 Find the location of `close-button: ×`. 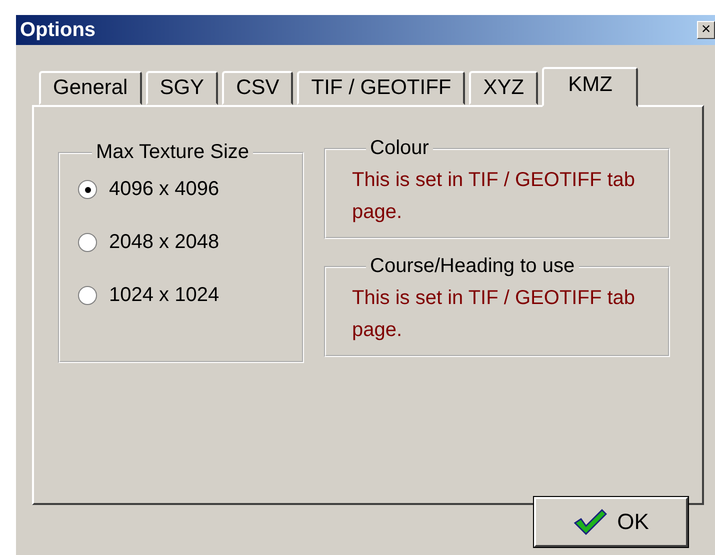

close-button: × is located at coordinates (706, 30).